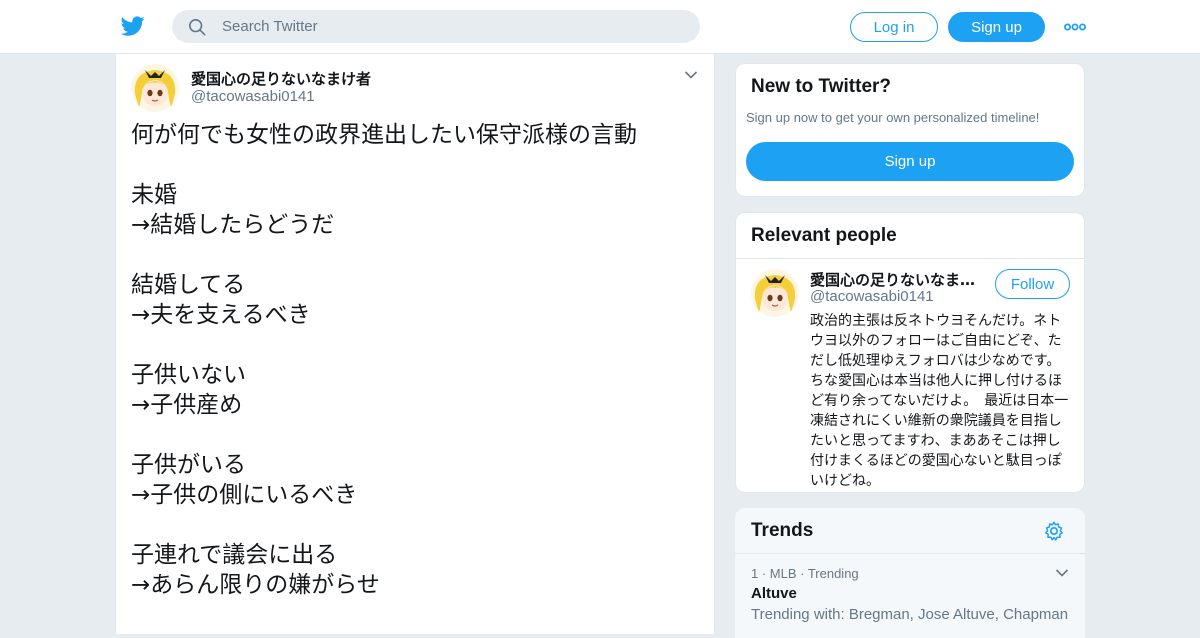 This screenshot has height=638, width=1200. I want to click on twitter-bird-icon, so click(133, 26).